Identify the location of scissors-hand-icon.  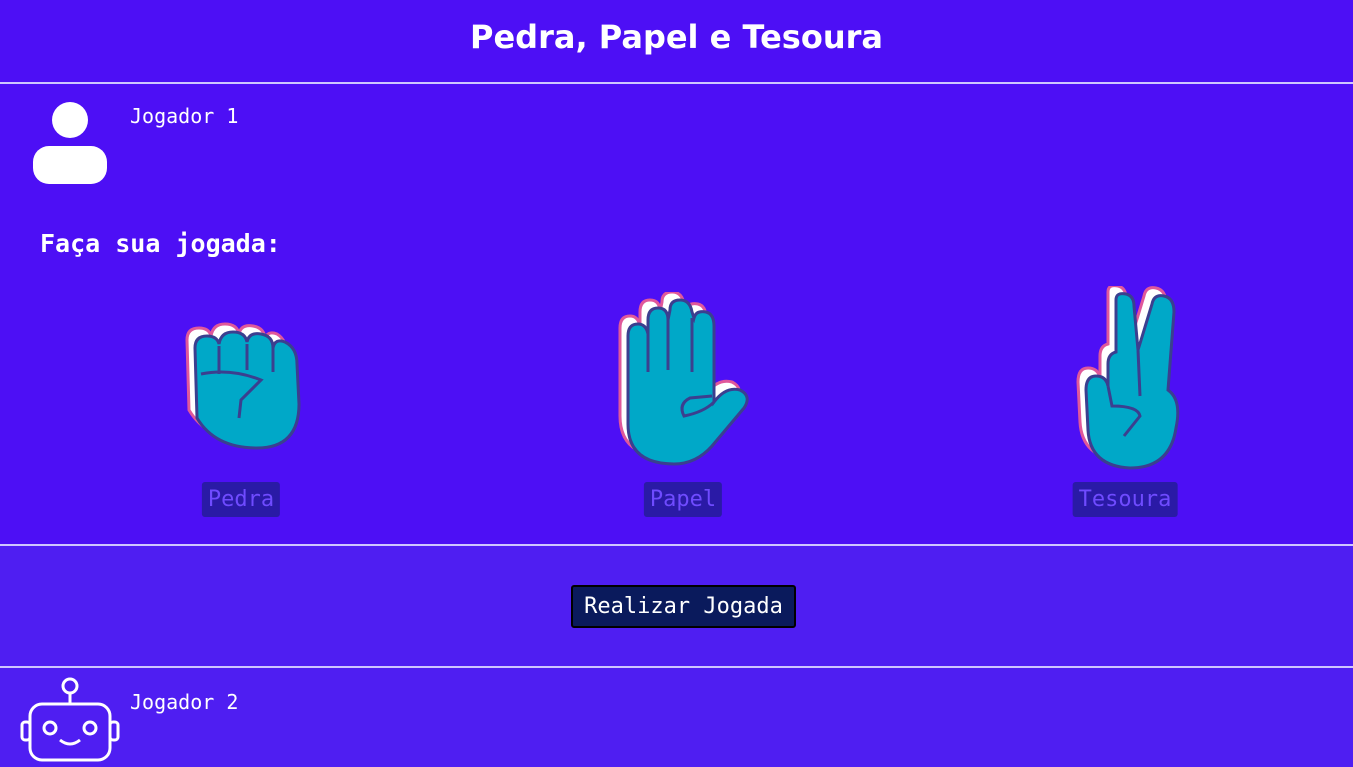
(1128, 378).